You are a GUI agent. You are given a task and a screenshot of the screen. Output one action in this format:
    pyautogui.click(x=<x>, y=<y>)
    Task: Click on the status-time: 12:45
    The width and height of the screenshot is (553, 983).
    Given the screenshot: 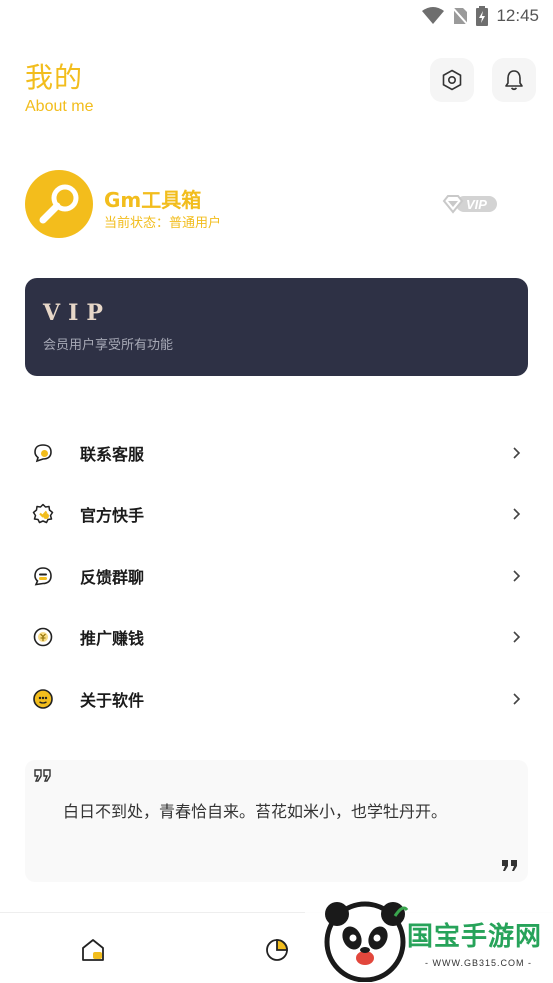 What is the action you would take?
    pyautogui.click(x=517, y=15)
    